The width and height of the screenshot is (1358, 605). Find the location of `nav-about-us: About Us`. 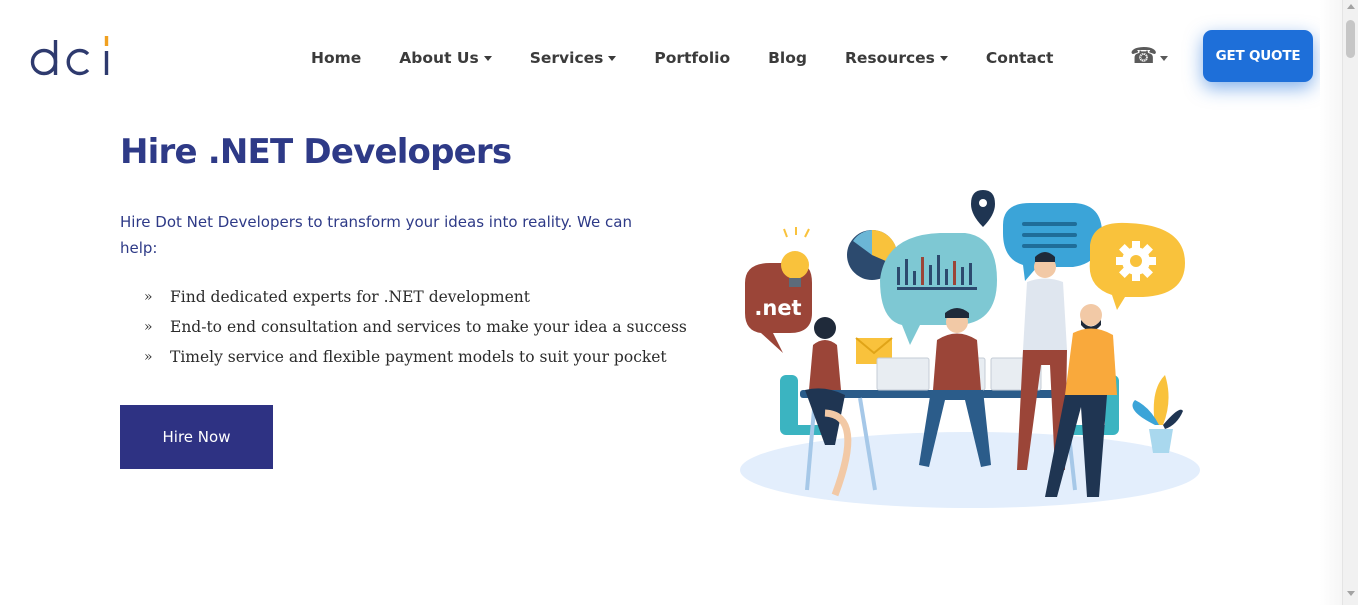

nav-about-us: About Us is located at coordinates (445, 58).